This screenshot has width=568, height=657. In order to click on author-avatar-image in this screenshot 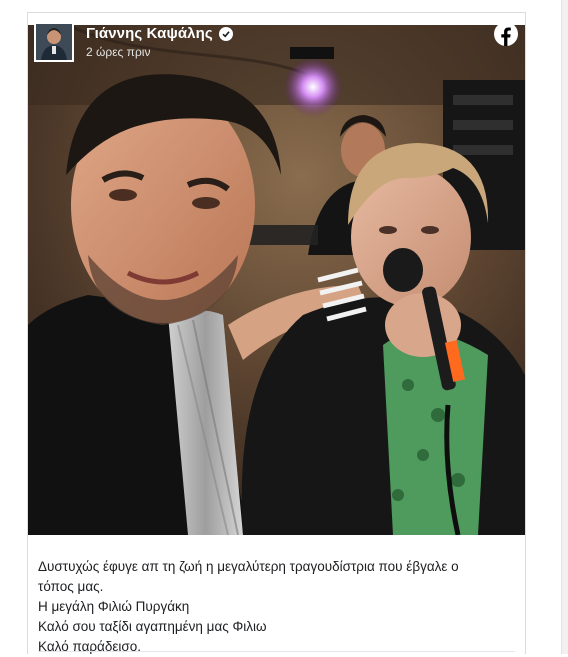, I will do `click(54, 42)`.